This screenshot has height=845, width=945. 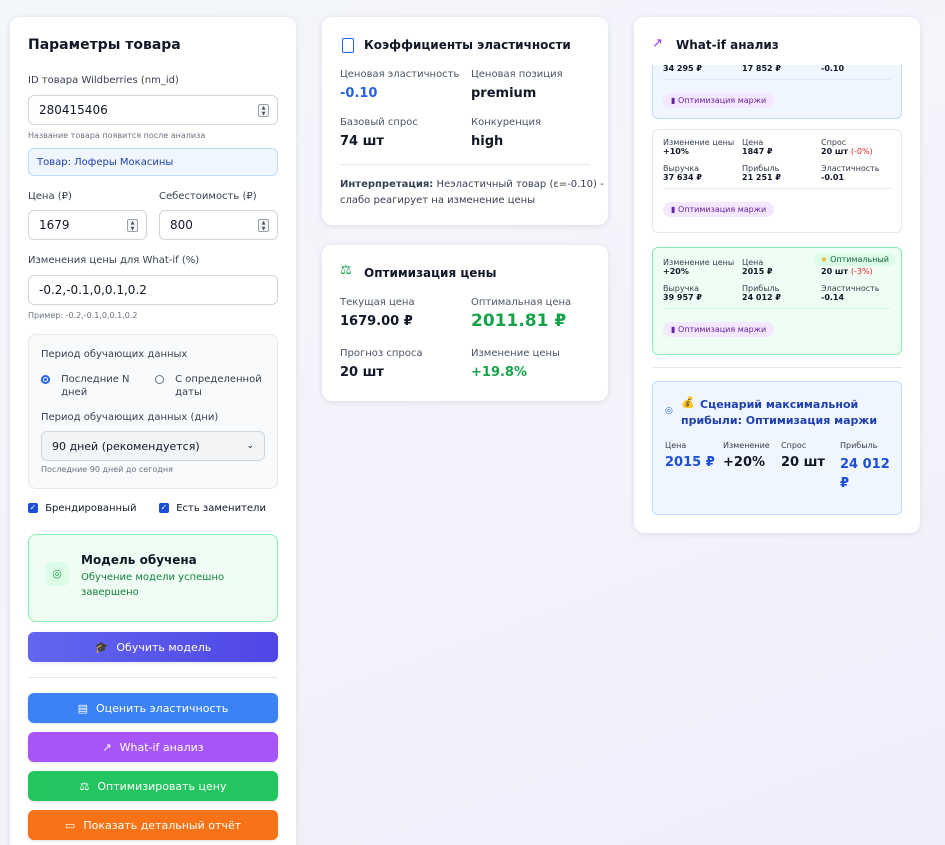 I want to click on days-select-value: 90 дней (рекомендуется), so click(x=126, y=446).